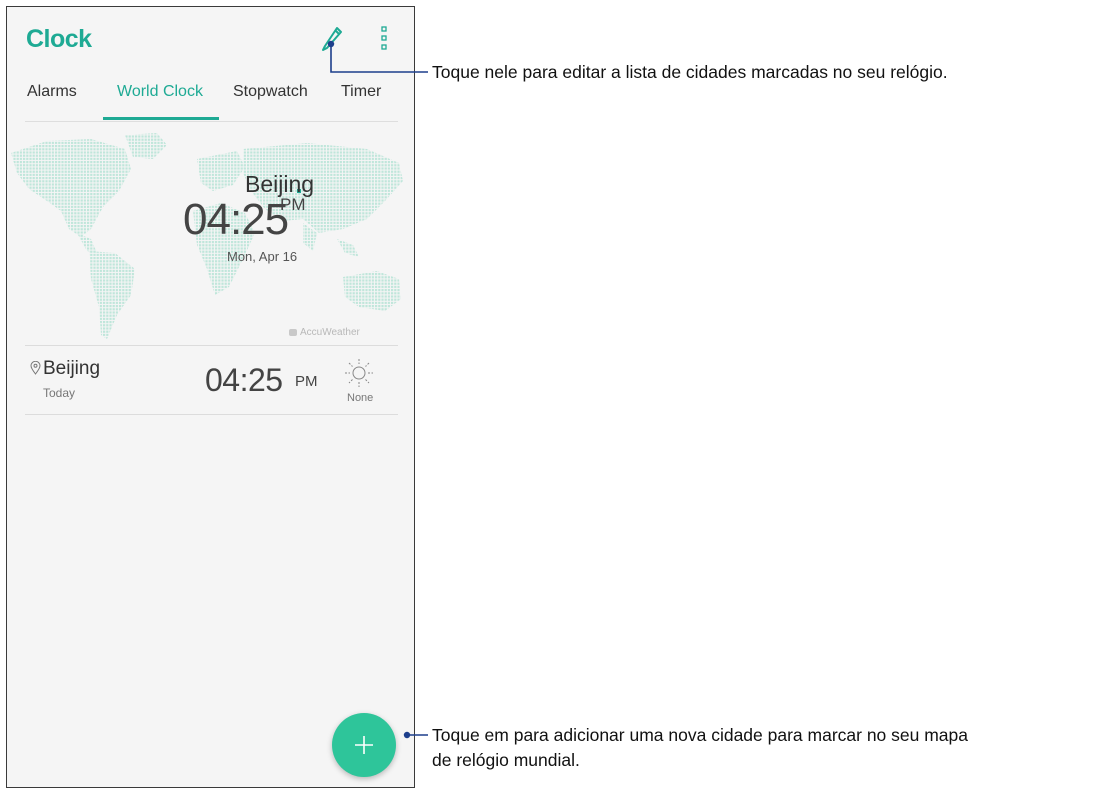 This screenshot has height=795, width=1107. I want to click on city-name: Beijing, so click(72, 368).